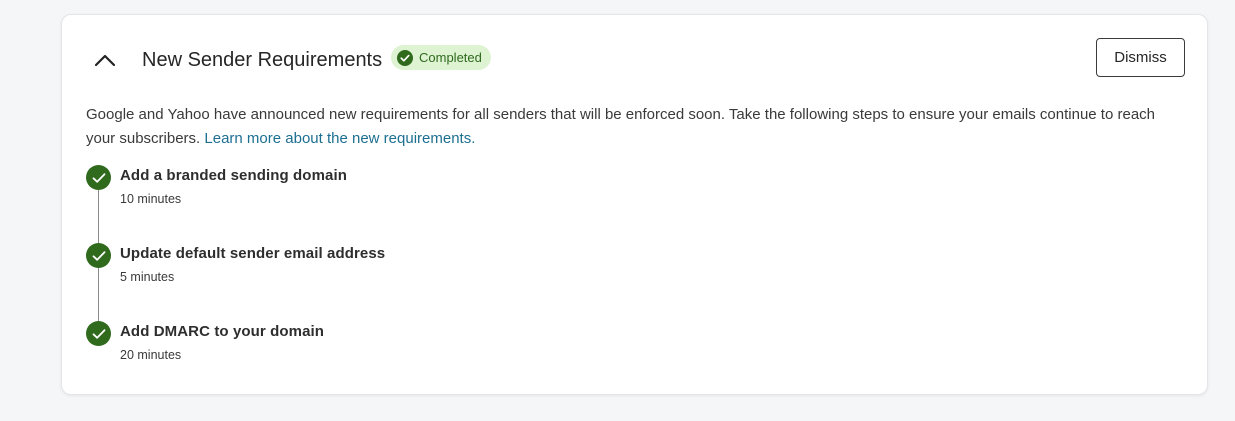 This screenshot has height=421, width=1235. I want to click on status-badge: Completed, so click(441, 57).